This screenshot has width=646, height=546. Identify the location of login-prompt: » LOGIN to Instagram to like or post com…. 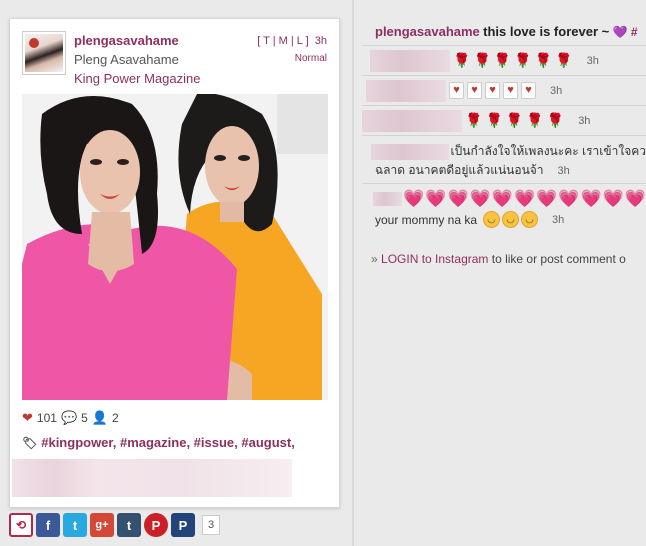
(498, 259).